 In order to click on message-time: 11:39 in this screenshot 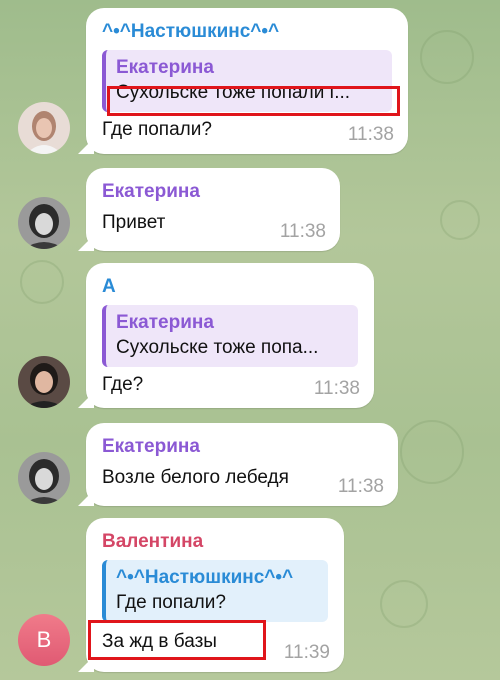, I will do `click(306, 652)`.